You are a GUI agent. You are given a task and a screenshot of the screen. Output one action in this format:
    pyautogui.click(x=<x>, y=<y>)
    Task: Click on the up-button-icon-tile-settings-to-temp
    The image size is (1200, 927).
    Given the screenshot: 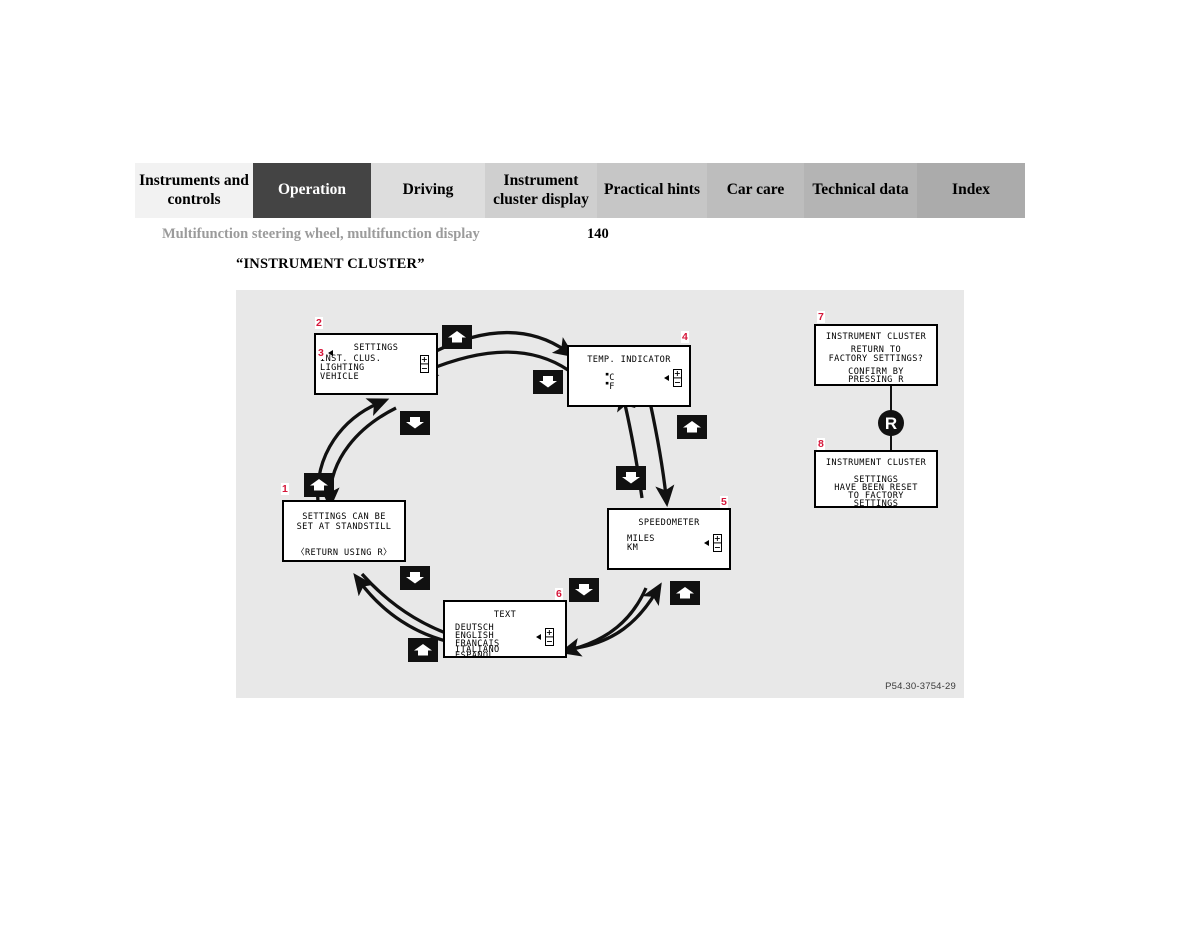 What is the action you would take?
    pyautogui.click(x=457, y=337)
    